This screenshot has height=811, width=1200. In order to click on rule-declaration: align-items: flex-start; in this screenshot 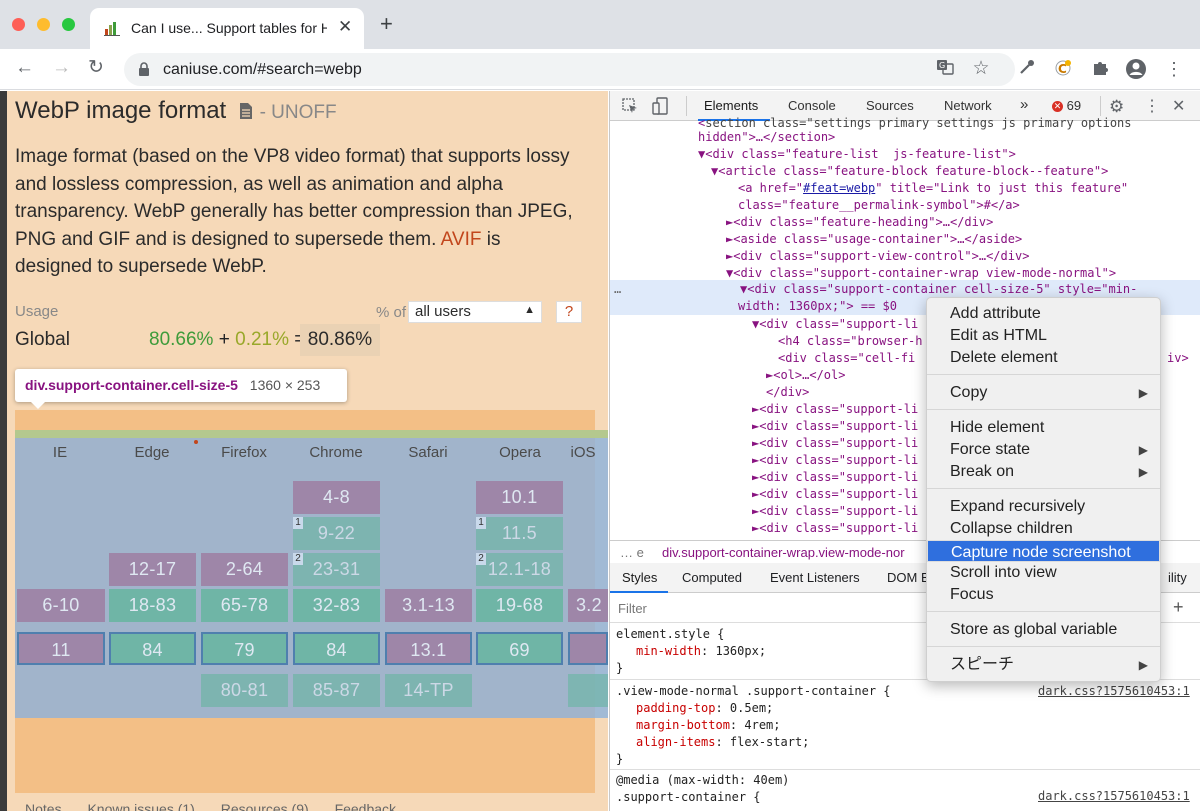, I will do `click(753, 742)`.